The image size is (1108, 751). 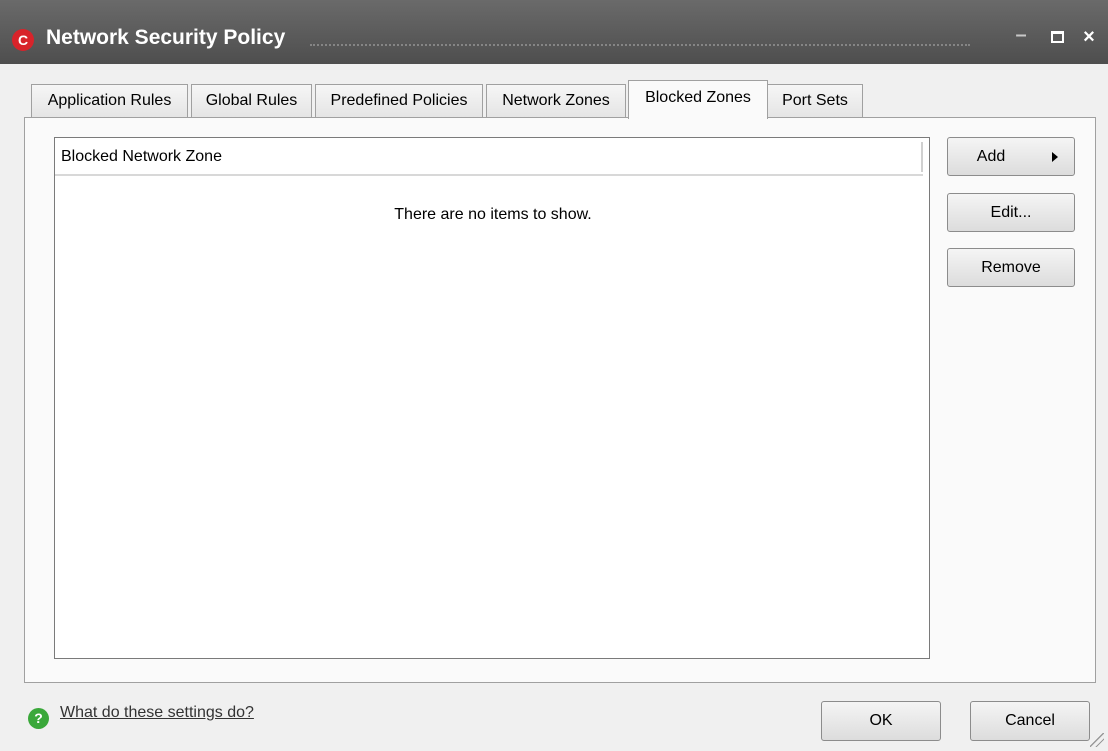 I want to click on maximize-icon, so click(x=1057, y=36).